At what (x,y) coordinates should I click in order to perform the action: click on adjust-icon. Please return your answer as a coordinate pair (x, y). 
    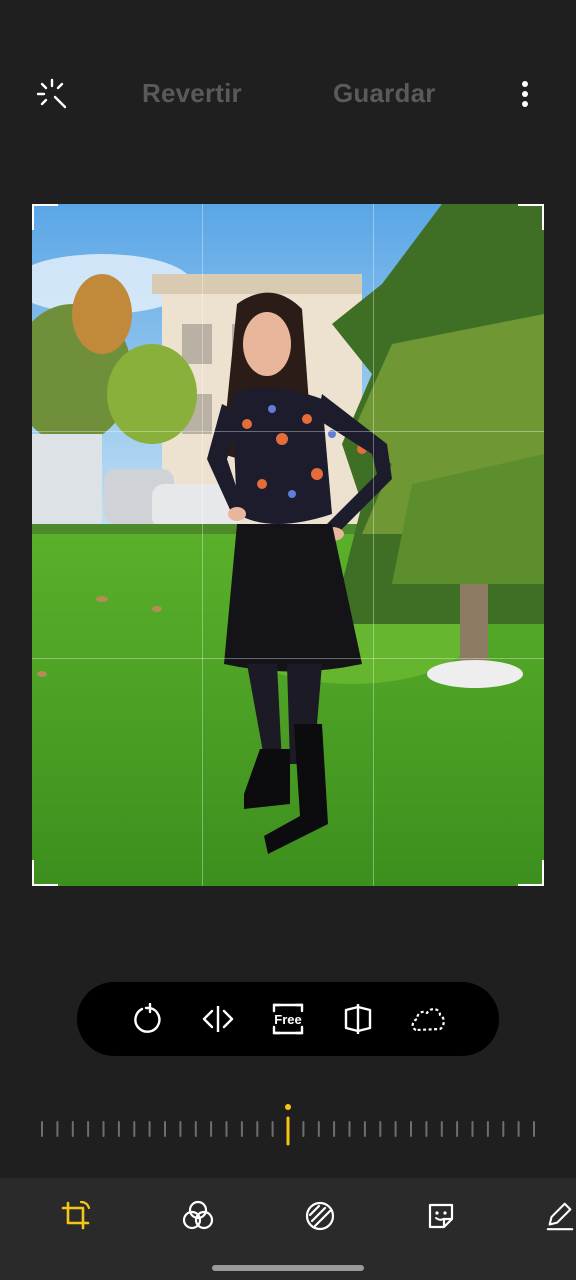
    Looking at the image, I should click on (320, 1216).